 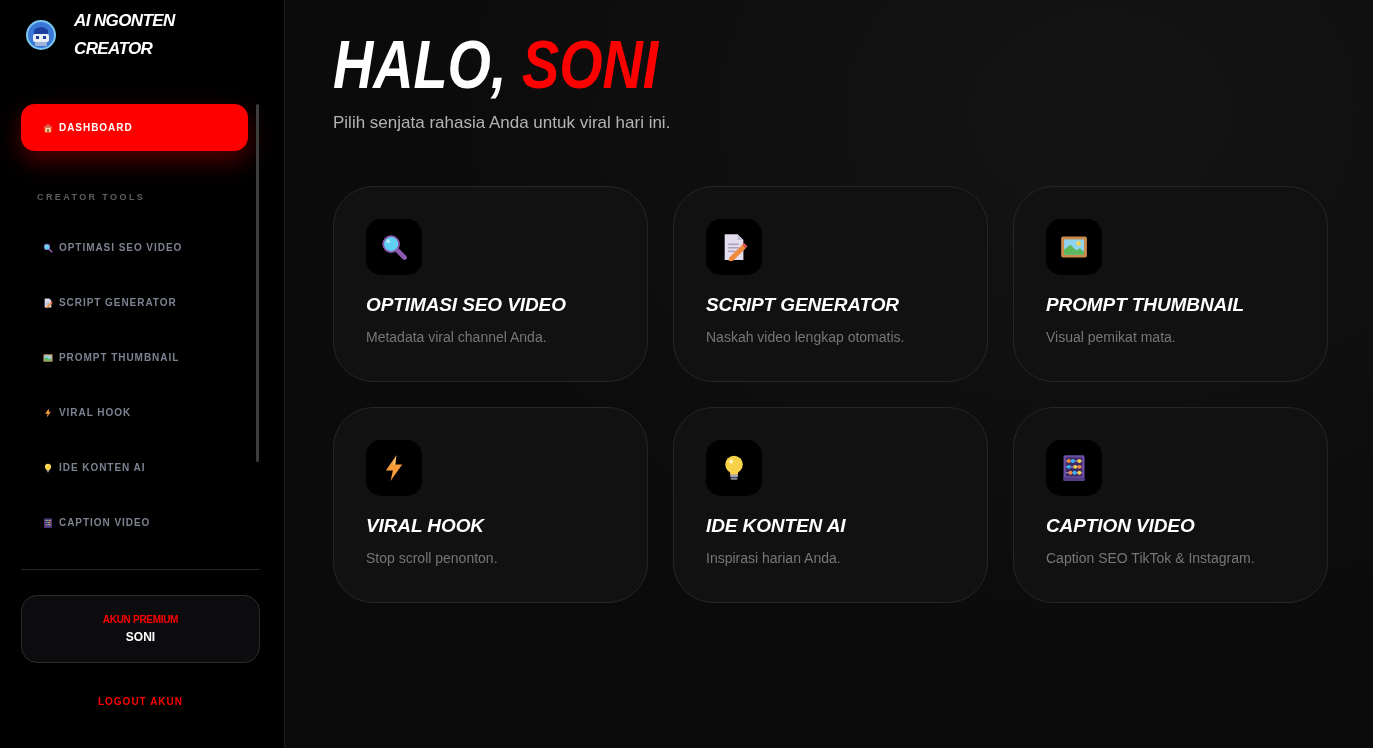 What do you see at coordinates (1170, 505) in the screenshot?
I see `tool-card: CAPTION VIDEO Caption SEO TikTok & Instagram.` at bounding box center [1170, 505].